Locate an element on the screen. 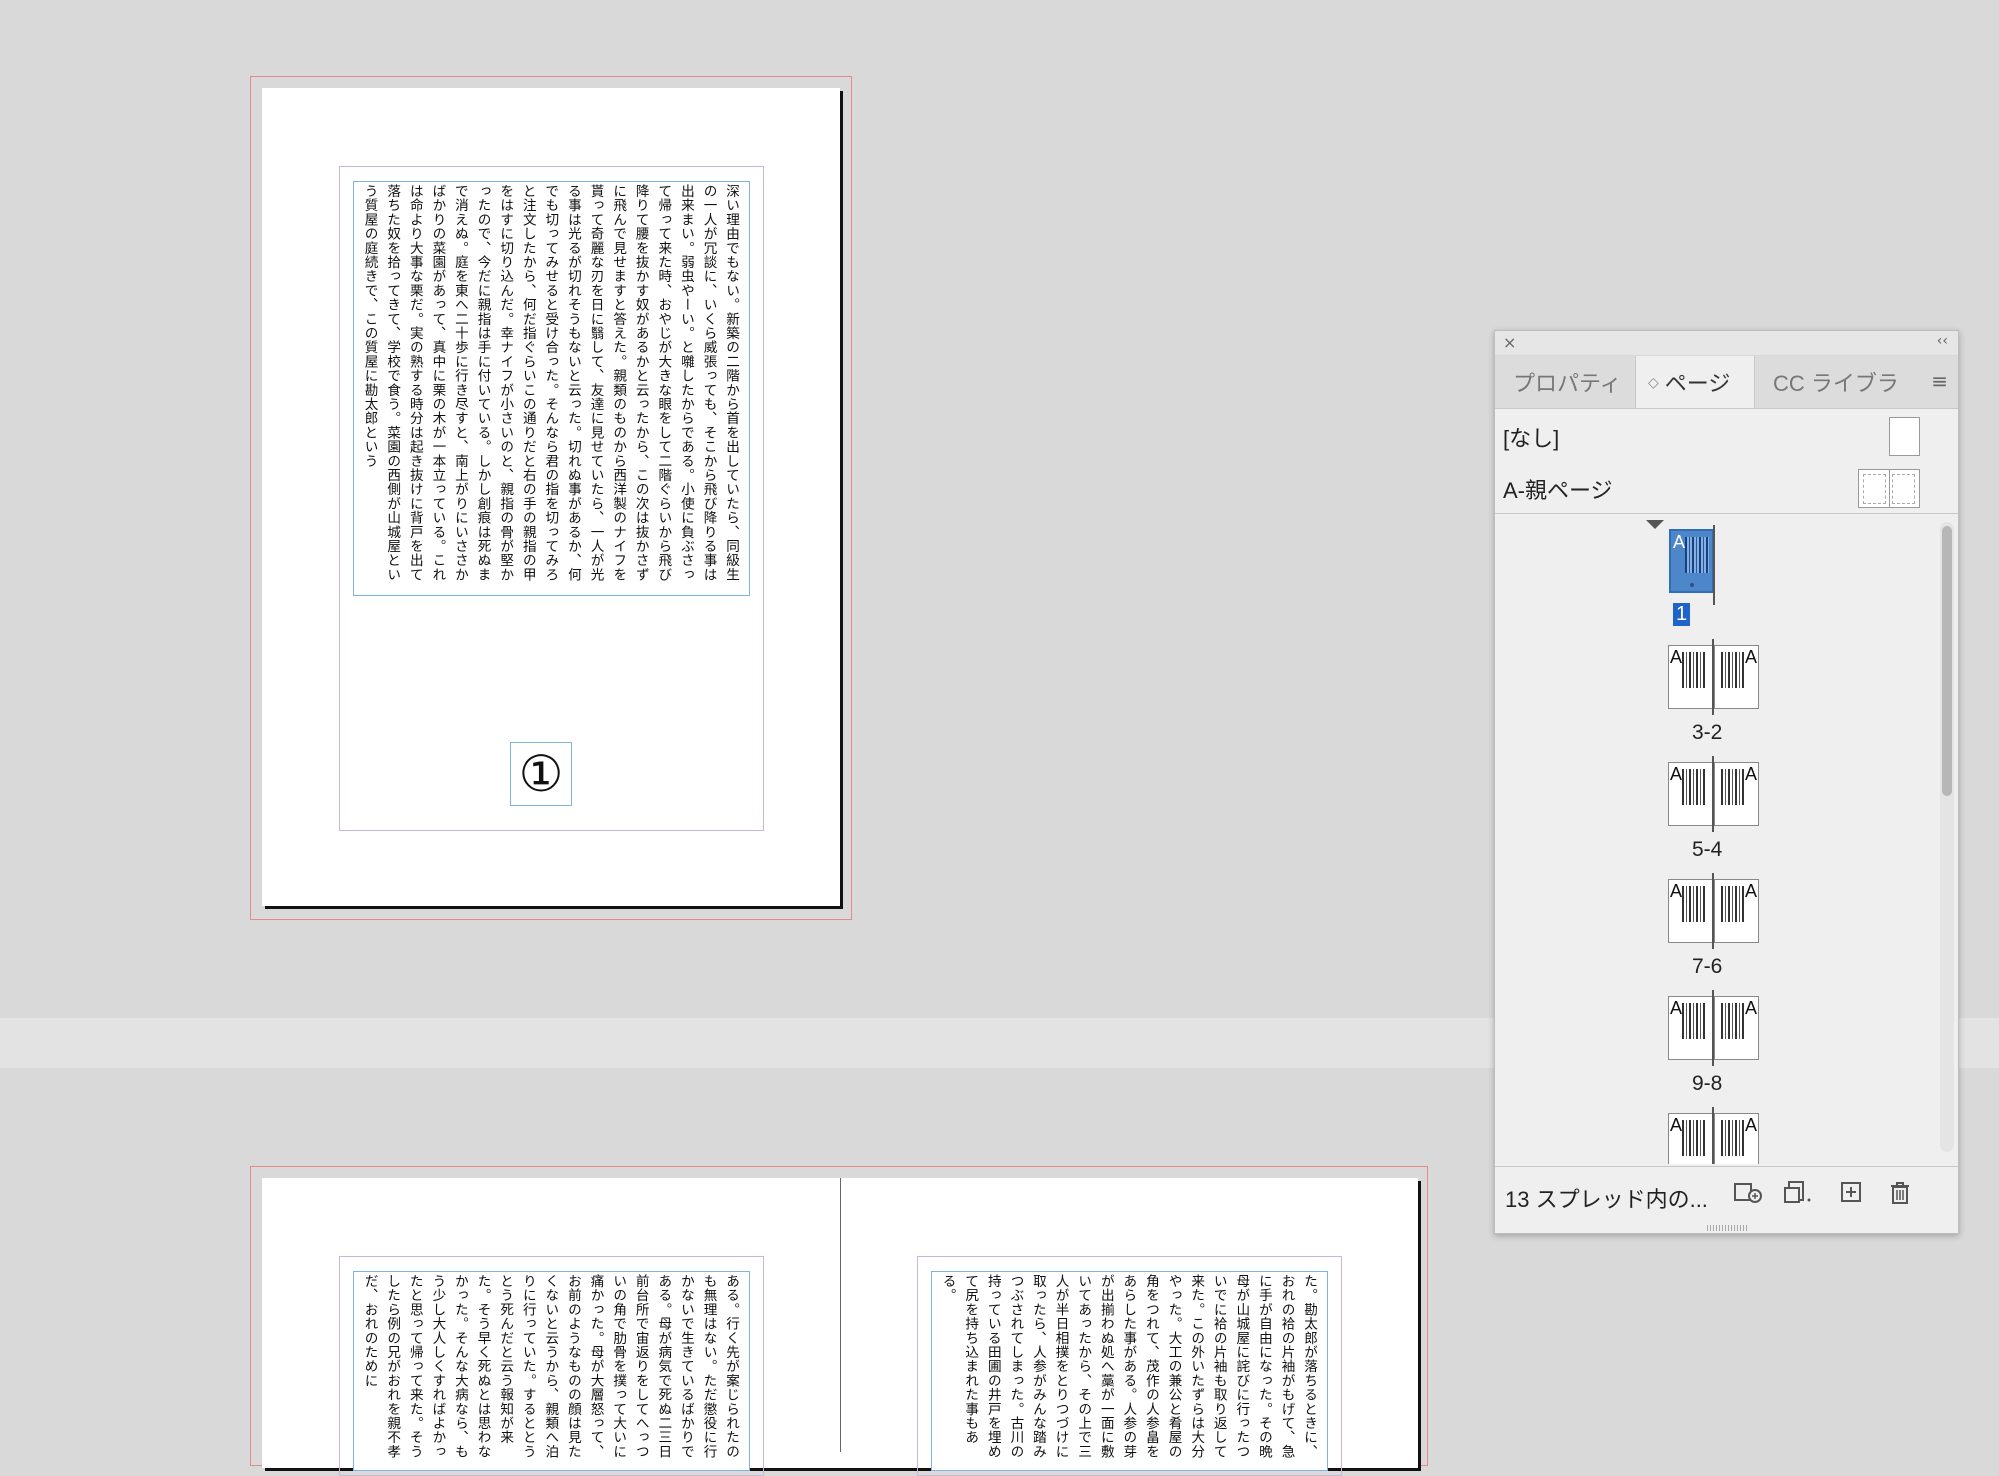 The height and width of the screenshot is (1476, 1999). spread-thumb-next: A A is located at coordinates (1695, 1135).